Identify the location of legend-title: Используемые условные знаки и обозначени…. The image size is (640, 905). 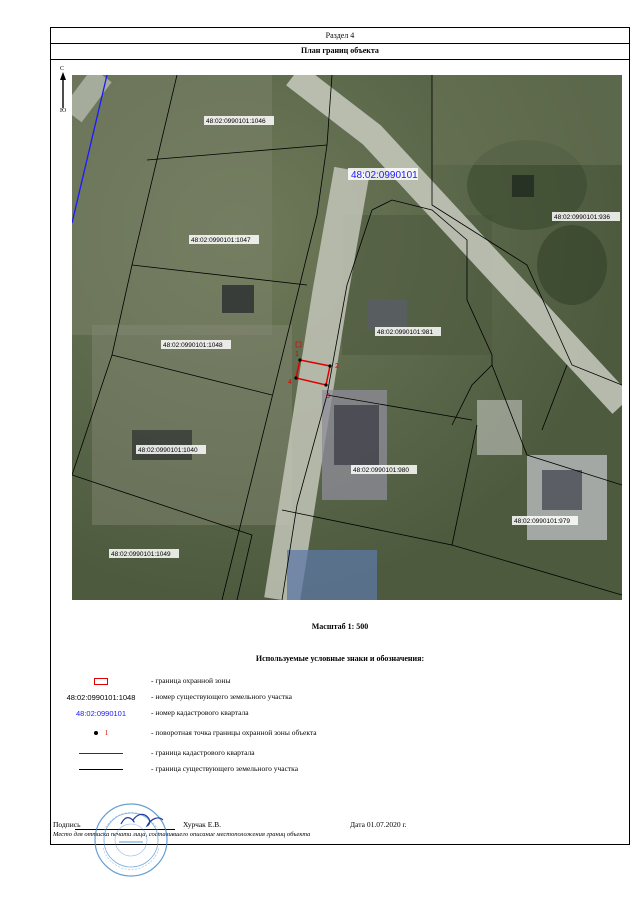
(340, 658).